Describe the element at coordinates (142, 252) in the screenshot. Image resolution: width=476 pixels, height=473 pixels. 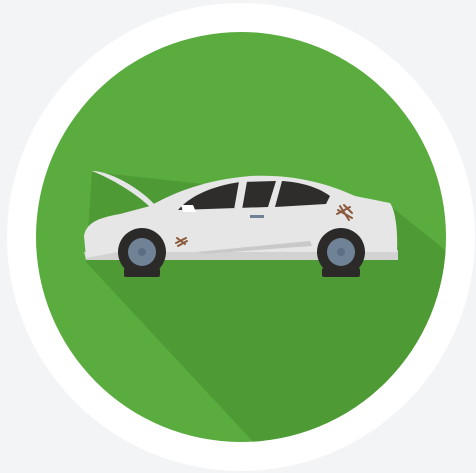
I see `flat-tire-icon` at that location.